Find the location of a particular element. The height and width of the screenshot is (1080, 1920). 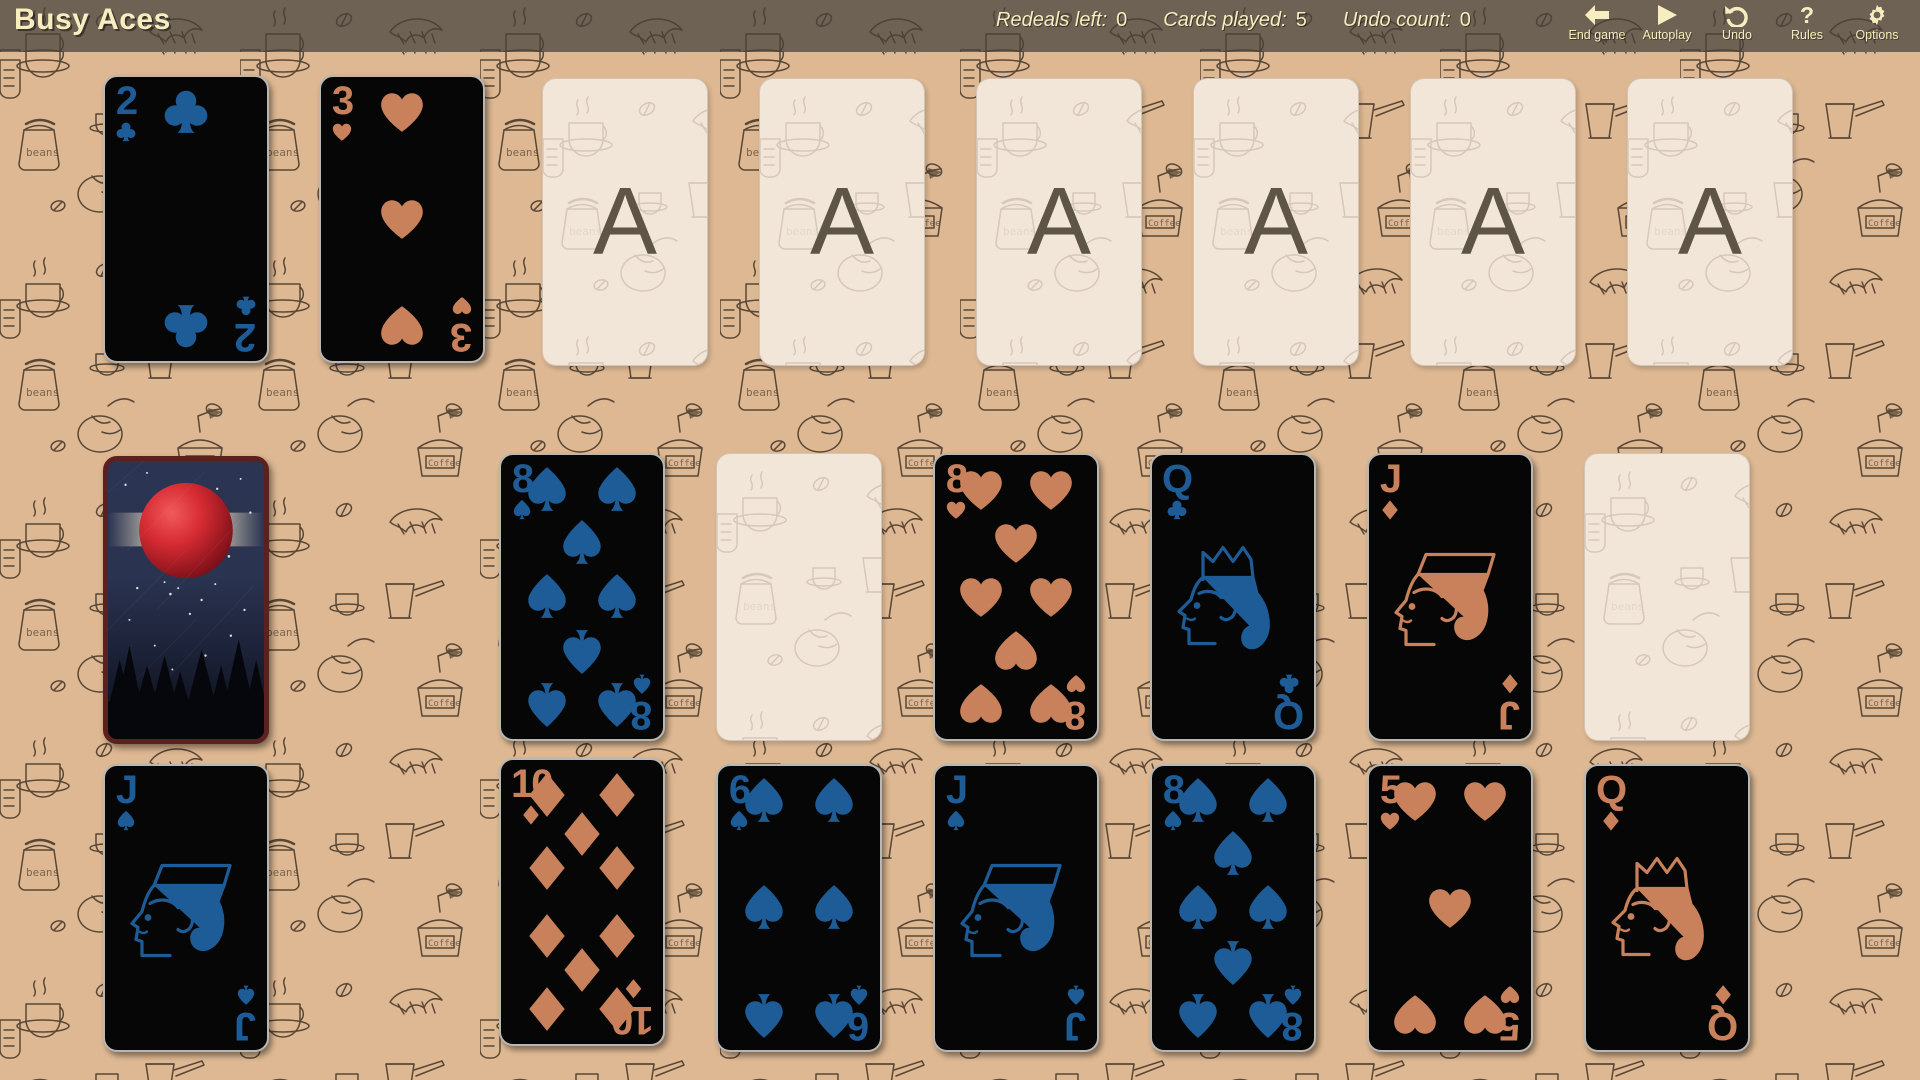

card-suit-symbol-clubs is located at coordinates (1289, 684).